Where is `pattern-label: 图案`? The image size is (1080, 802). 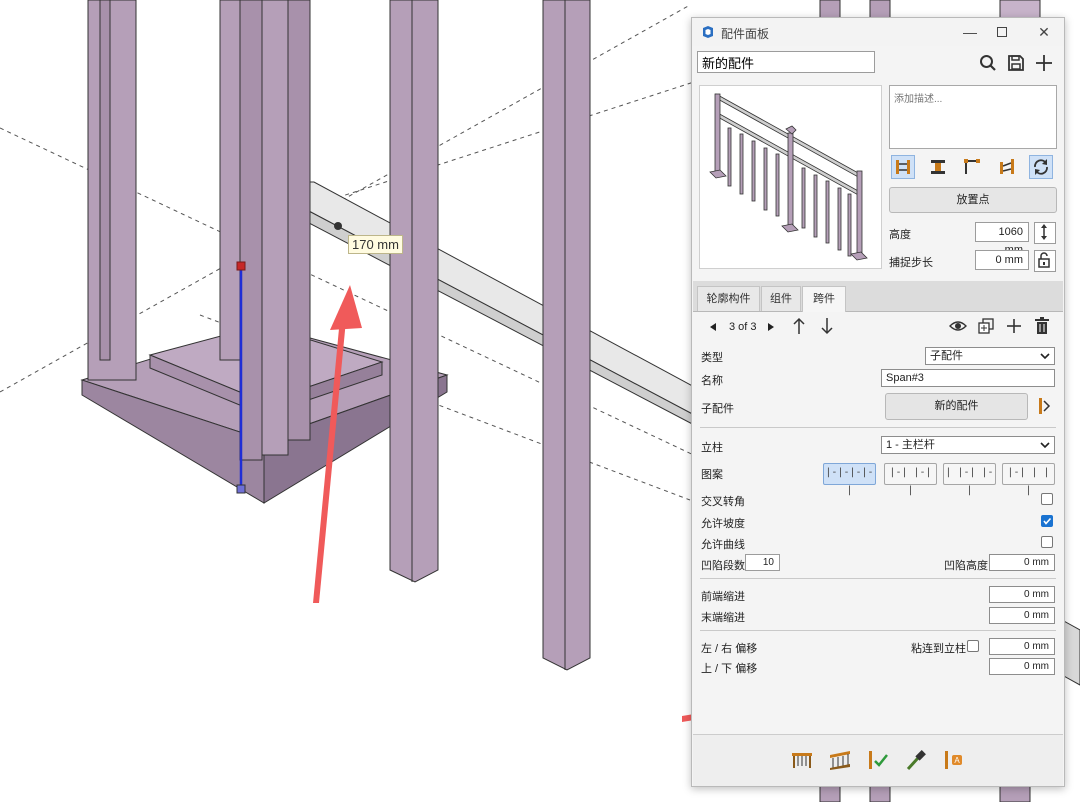 pattern-label: 图案 is located at coordinates (712, 475).